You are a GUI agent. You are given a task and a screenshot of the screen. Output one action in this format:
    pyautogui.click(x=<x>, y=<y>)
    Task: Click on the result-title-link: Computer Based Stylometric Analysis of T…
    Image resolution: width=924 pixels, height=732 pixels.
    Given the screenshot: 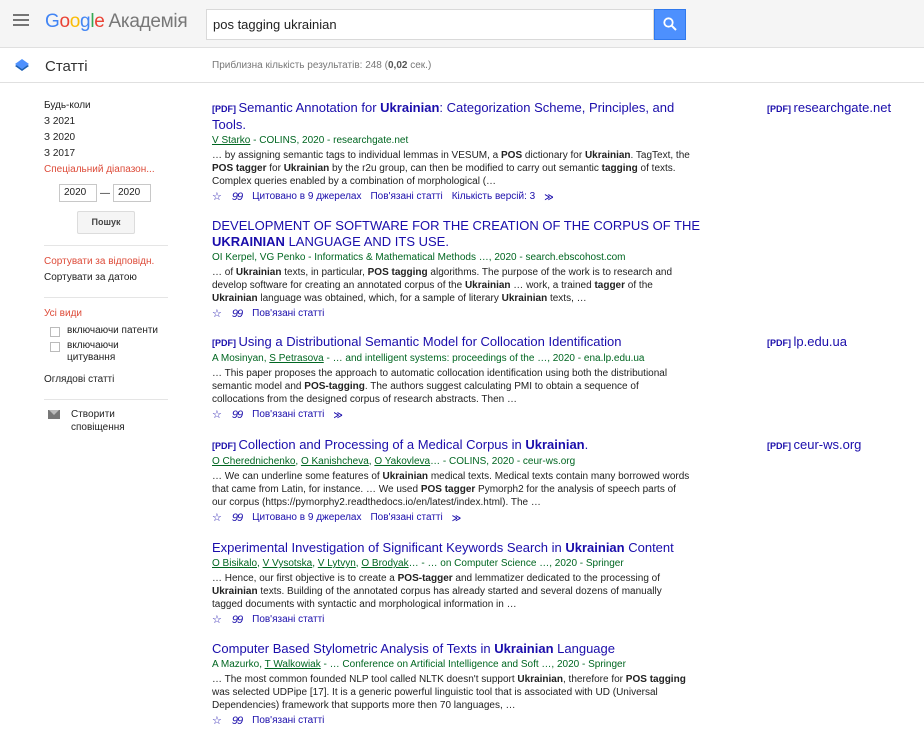 What is the action you would take?
    pyautogui.click(x=457, y=649)
    